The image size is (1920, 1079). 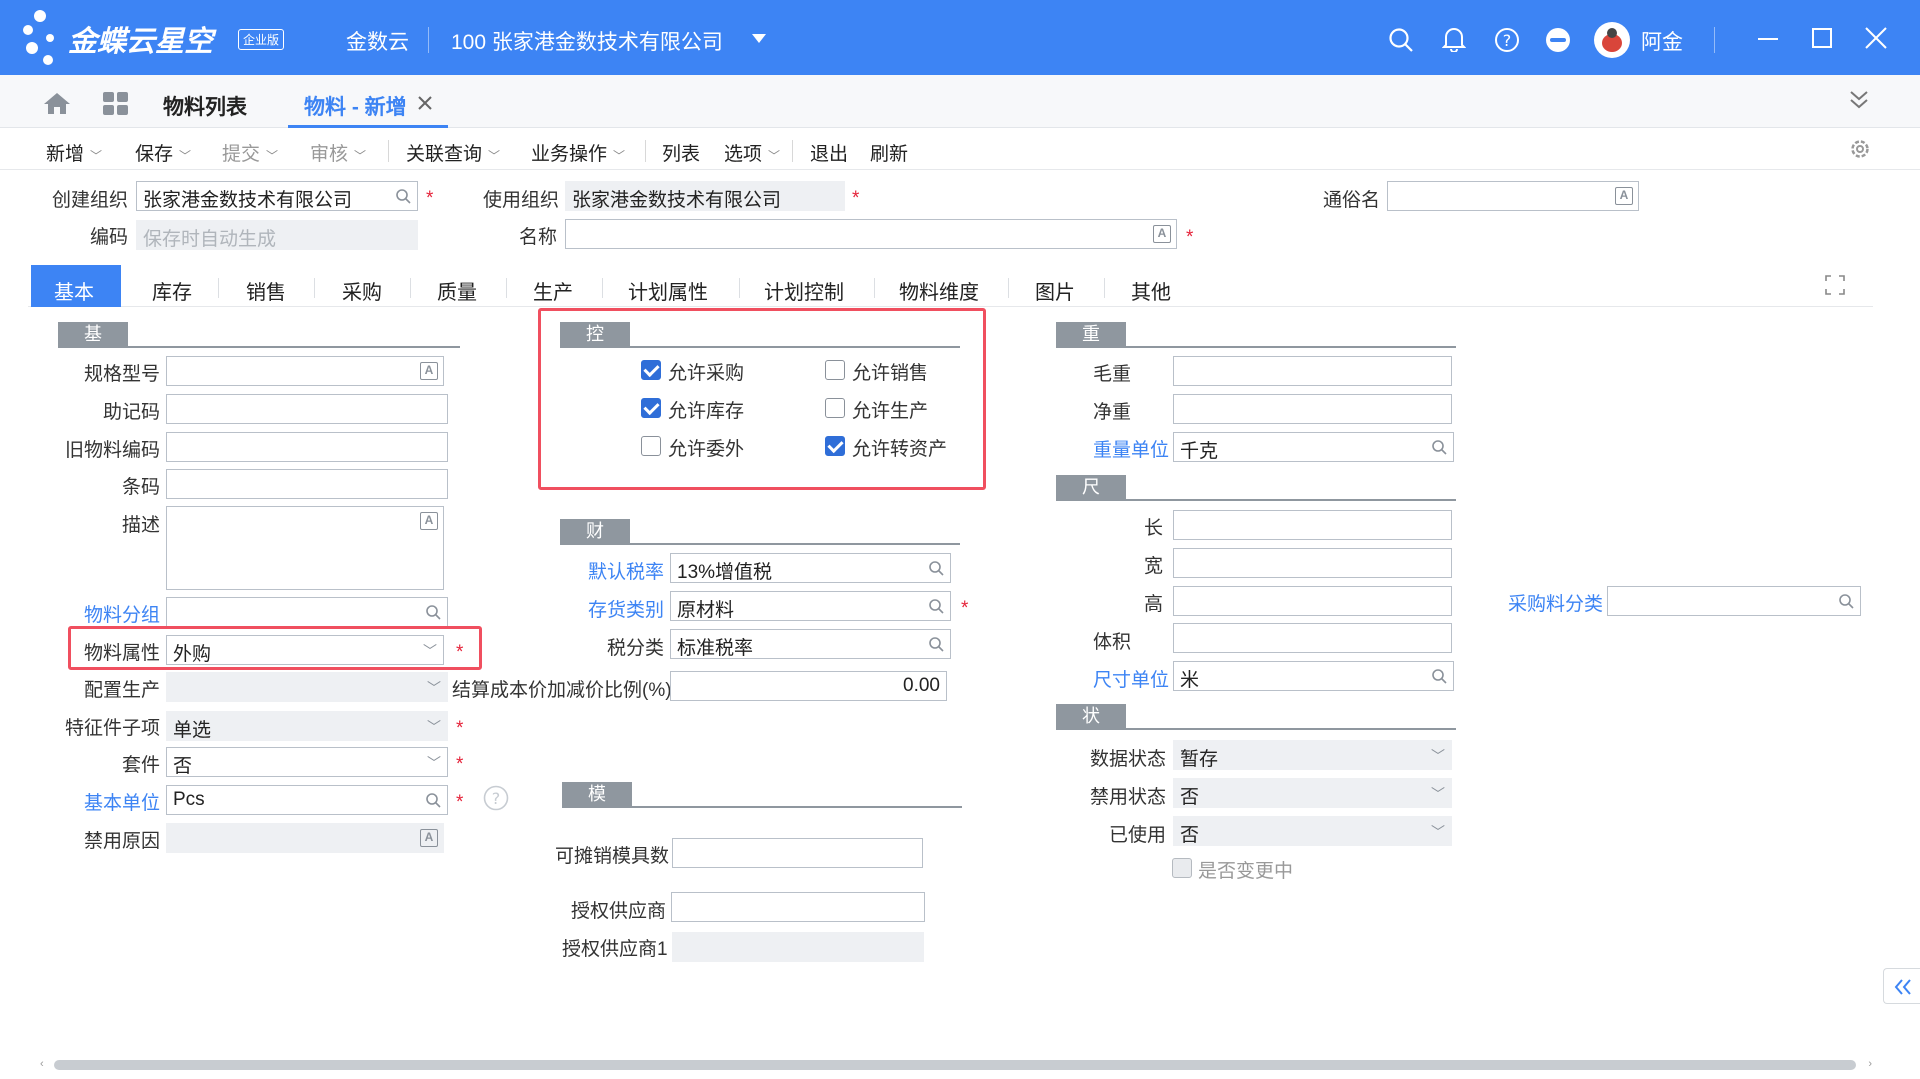 I want to click on used-label: 已使用, so click(x=1138, y=835).